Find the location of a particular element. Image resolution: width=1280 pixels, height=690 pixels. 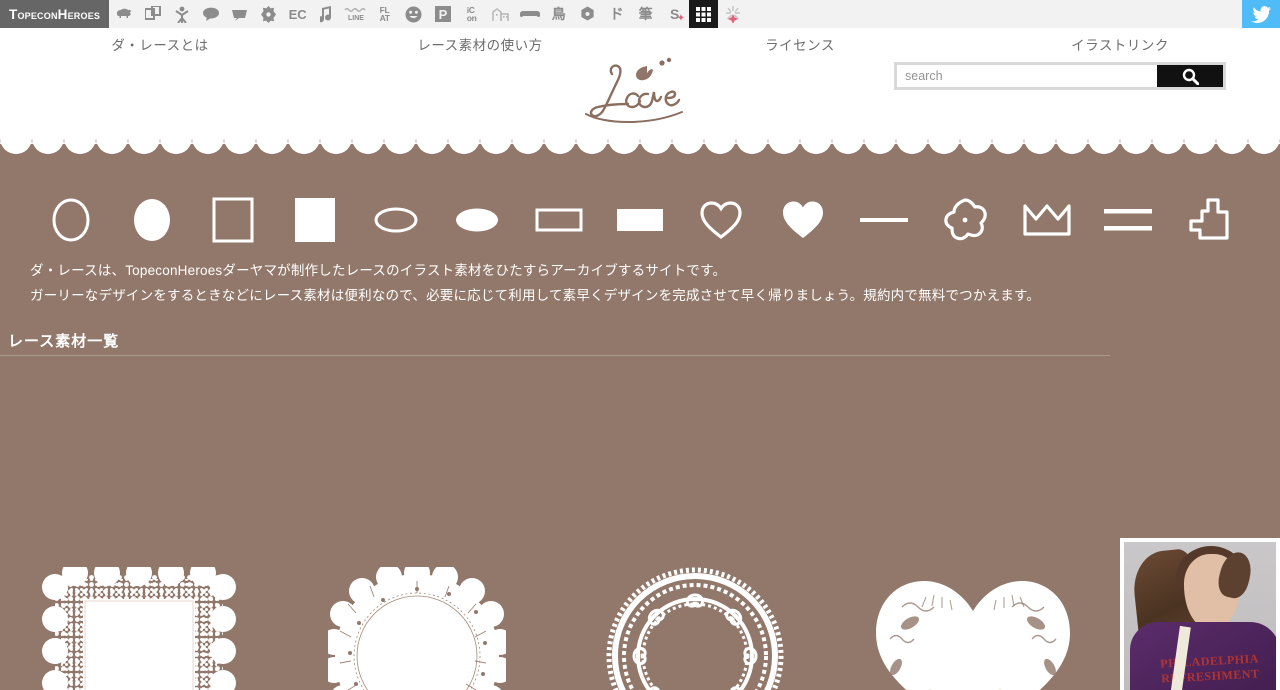

brush-icon: 筆 is located at coordinates (645, 14).